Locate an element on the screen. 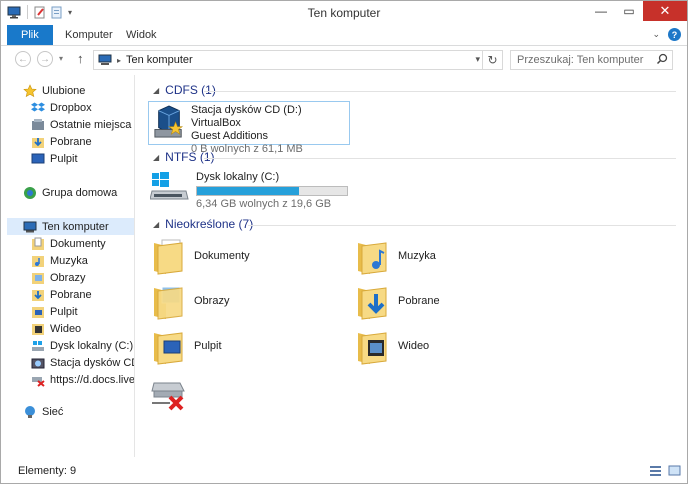  nav-label: Pulpit is located at coordinates (64, 311).